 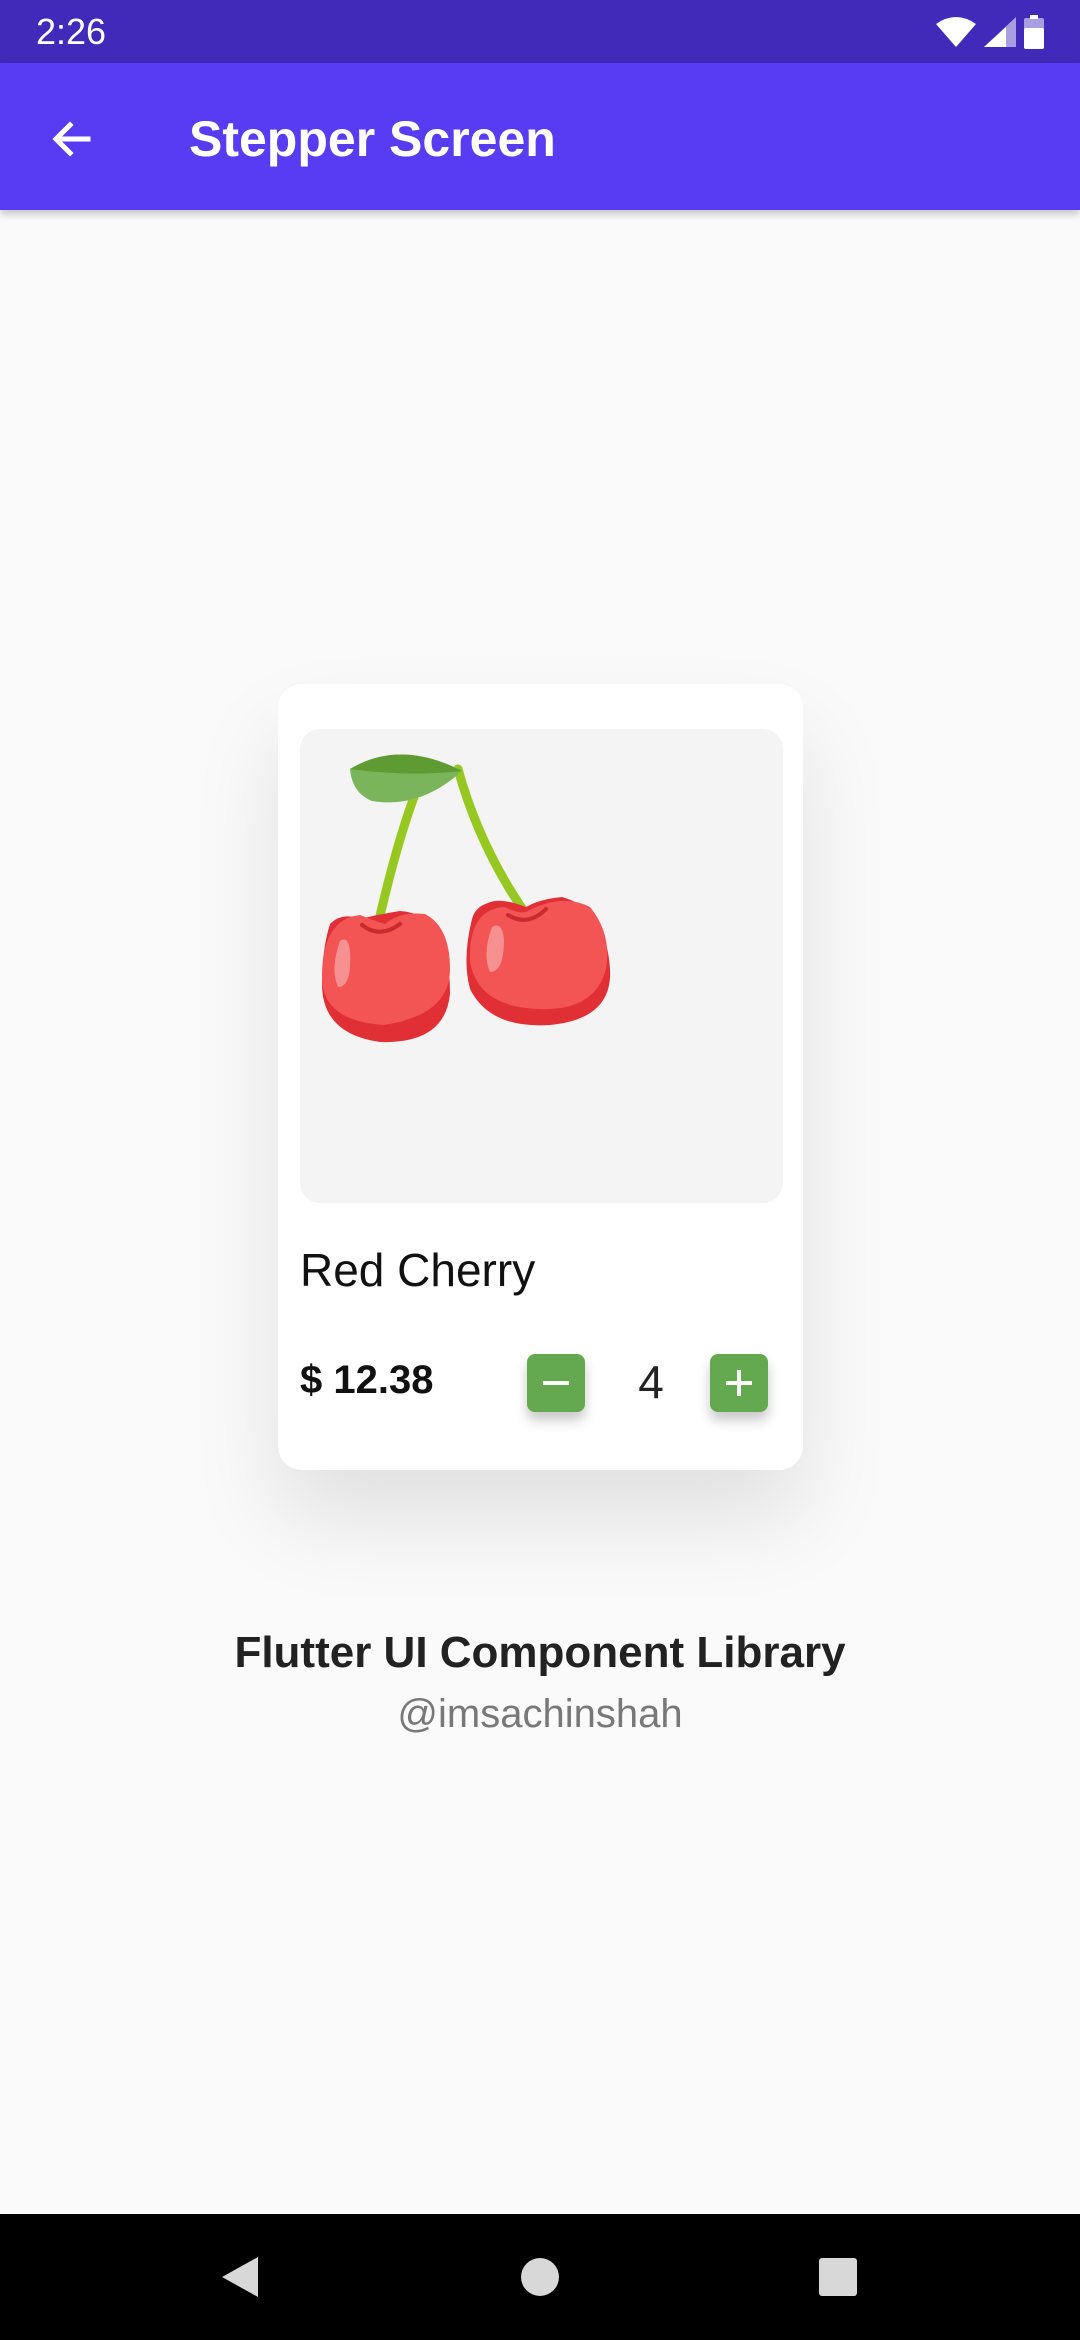 I want to click on footer-handle: @imsachinshah, so click(x=540, y=1714).